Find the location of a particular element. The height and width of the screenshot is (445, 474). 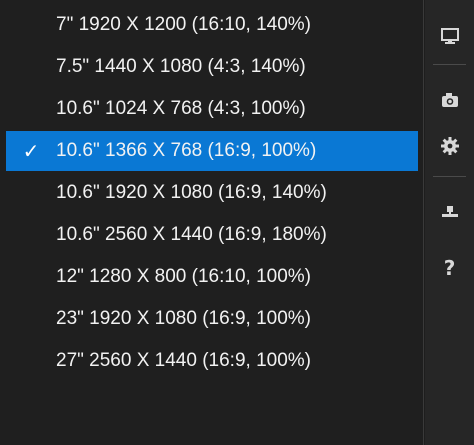

network-button is located at coordinates (449, 212).